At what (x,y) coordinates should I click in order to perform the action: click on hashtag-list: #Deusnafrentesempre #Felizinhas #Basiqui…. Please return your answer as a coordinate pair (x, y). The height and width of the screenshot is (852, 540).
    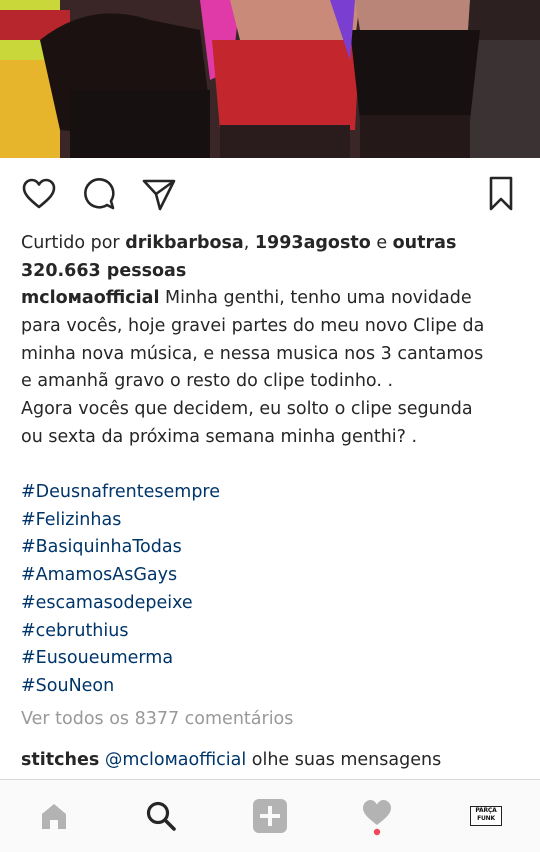
    Looking at the image, I should click on (120, 590).